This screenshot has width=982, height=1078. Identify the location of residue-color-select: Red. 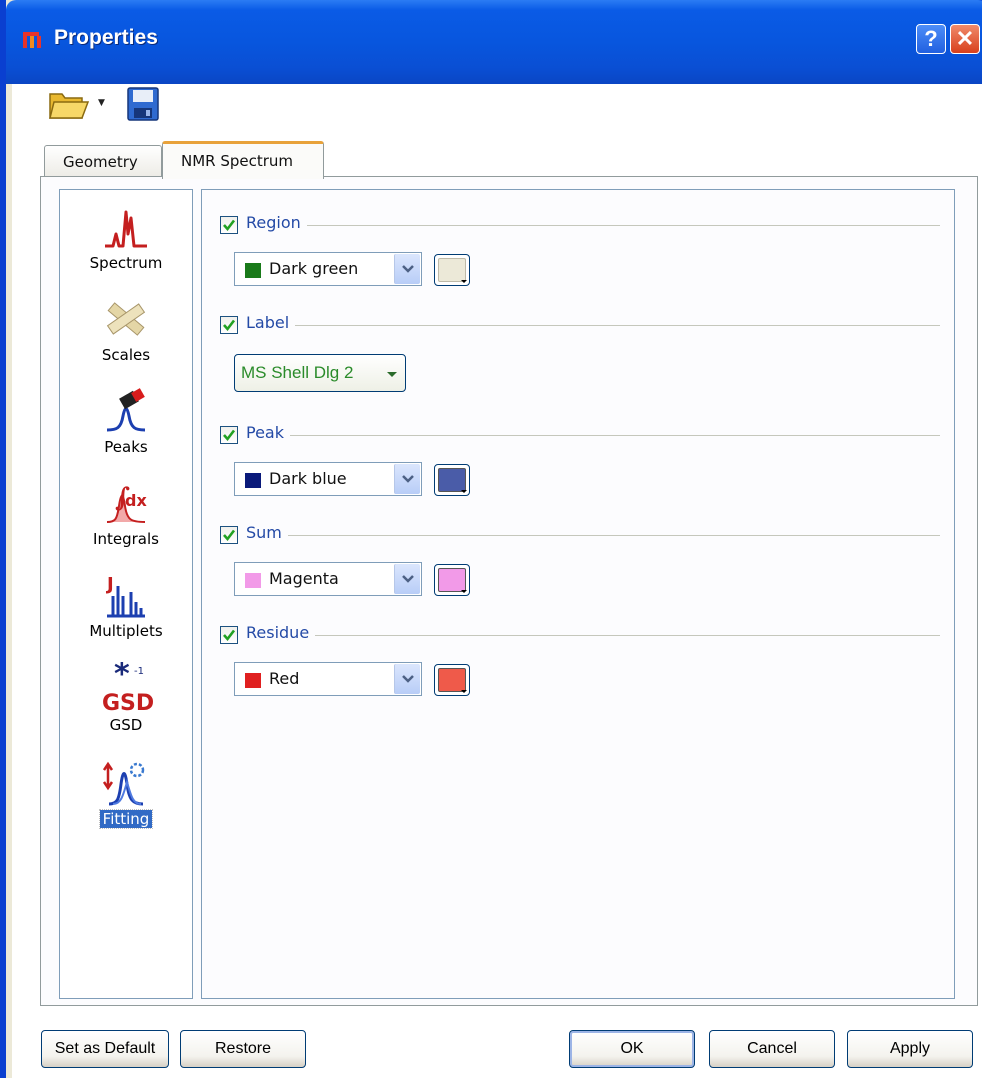
(328, 679).